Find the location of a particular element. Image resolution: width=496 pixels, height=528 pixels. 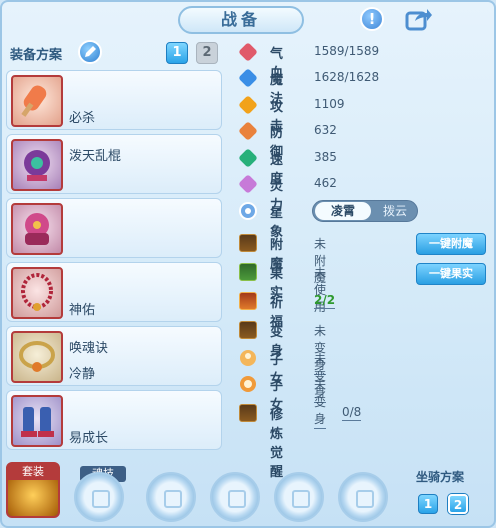

slot-5-line1: 唤魂诀 is located at coordinates (89, 348).